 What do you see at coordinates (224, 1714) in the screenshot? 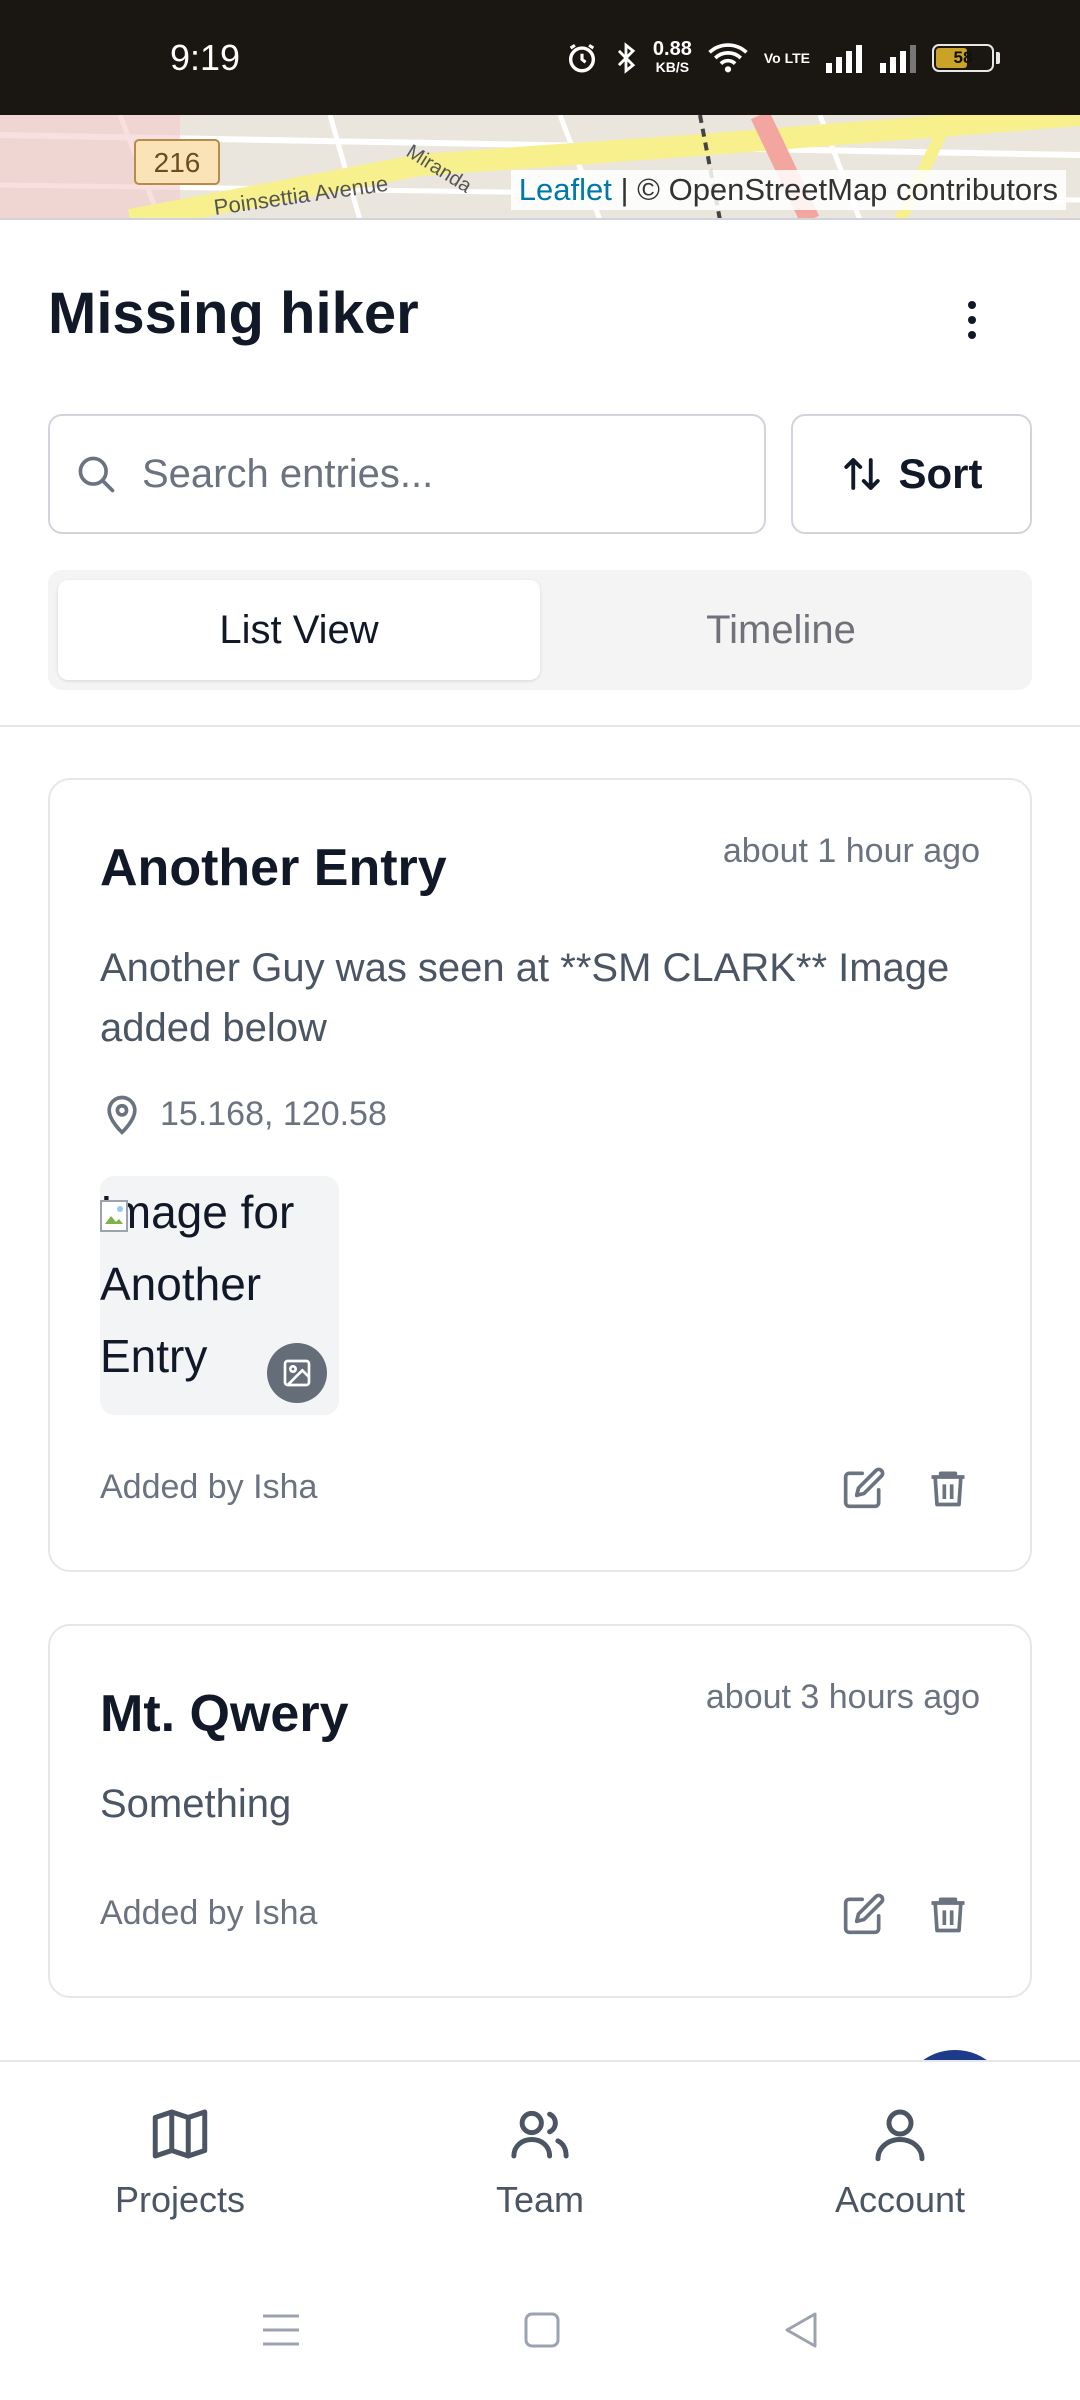
I see `entry-title: Mt. Qwery` at bounding box center [224, 1714].